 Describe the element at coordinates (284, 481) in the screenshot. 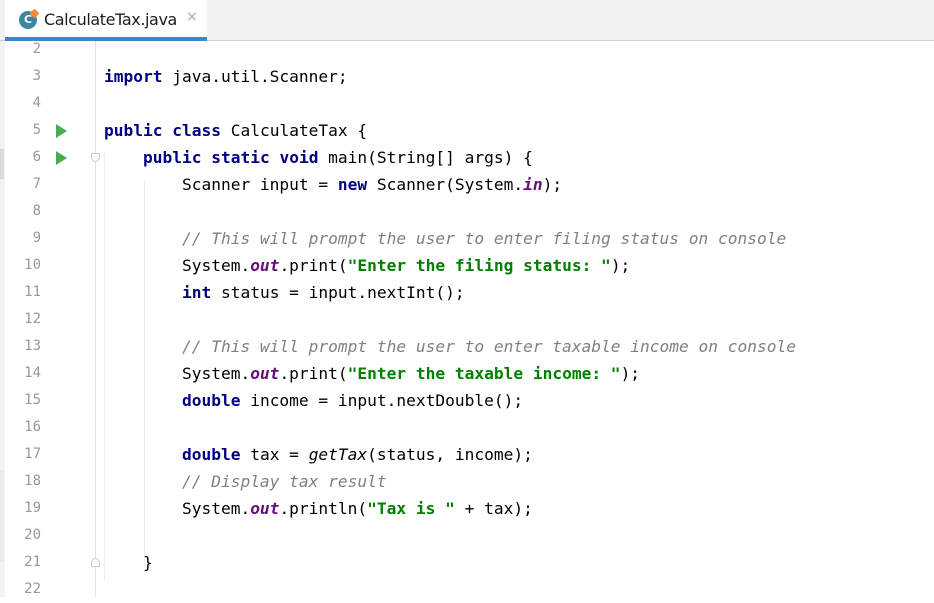

I see `code-token: // Display tax result` at that location.